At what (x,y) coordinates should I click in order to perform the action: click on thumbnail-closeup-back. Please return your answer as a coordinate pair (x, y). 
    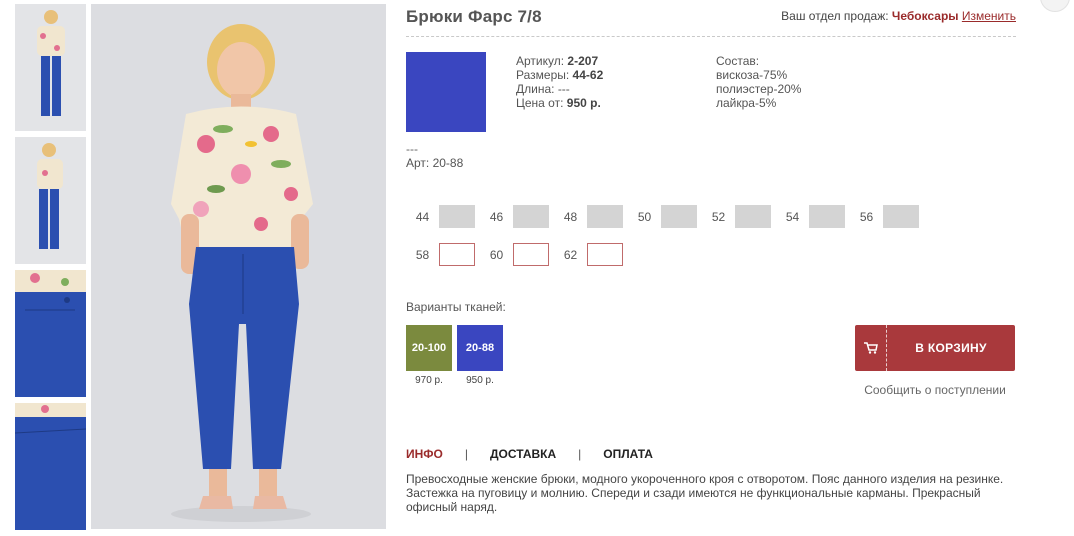
    Looking at the image, I should click on (50, 466).